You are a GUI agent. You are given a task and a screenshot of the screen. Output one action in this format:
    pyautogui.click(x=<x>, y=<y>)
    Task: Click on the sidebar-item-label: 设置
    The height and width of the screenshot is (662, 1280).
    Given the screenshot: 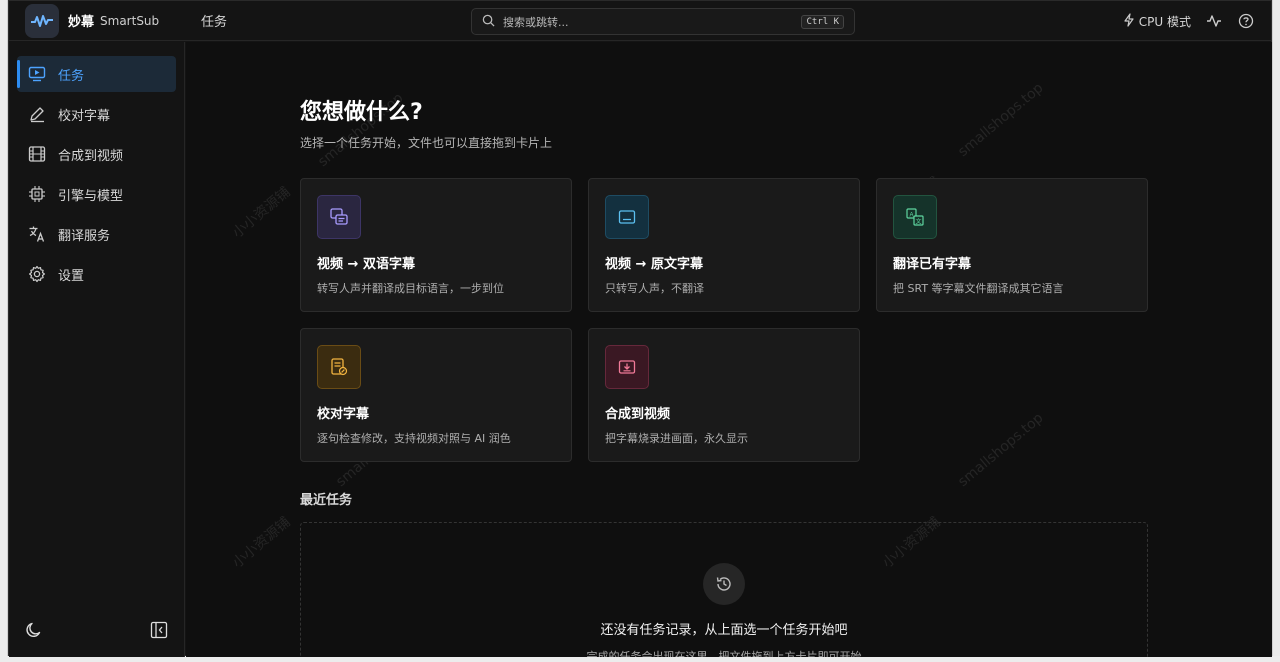 What is the action you would take?
    pyautogui.click(x=71, y=276)
    